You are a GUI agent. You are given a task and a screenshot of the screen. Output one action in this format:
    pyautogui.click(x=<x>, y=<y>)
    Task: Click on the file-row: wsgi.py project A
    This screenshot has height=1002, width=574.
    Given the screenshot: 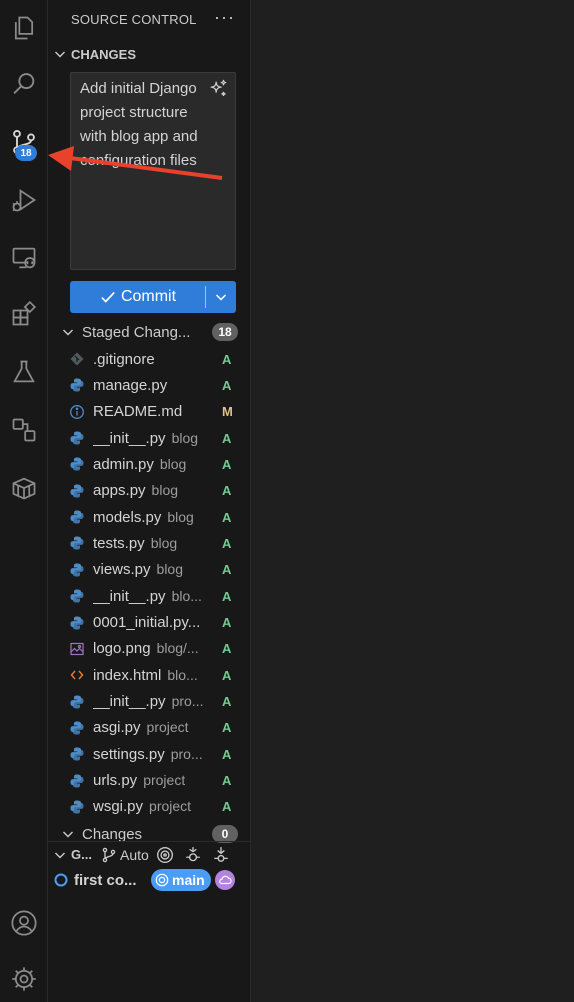 What is the action you would take?
    pyautogui.click(x=159, y=807)
    